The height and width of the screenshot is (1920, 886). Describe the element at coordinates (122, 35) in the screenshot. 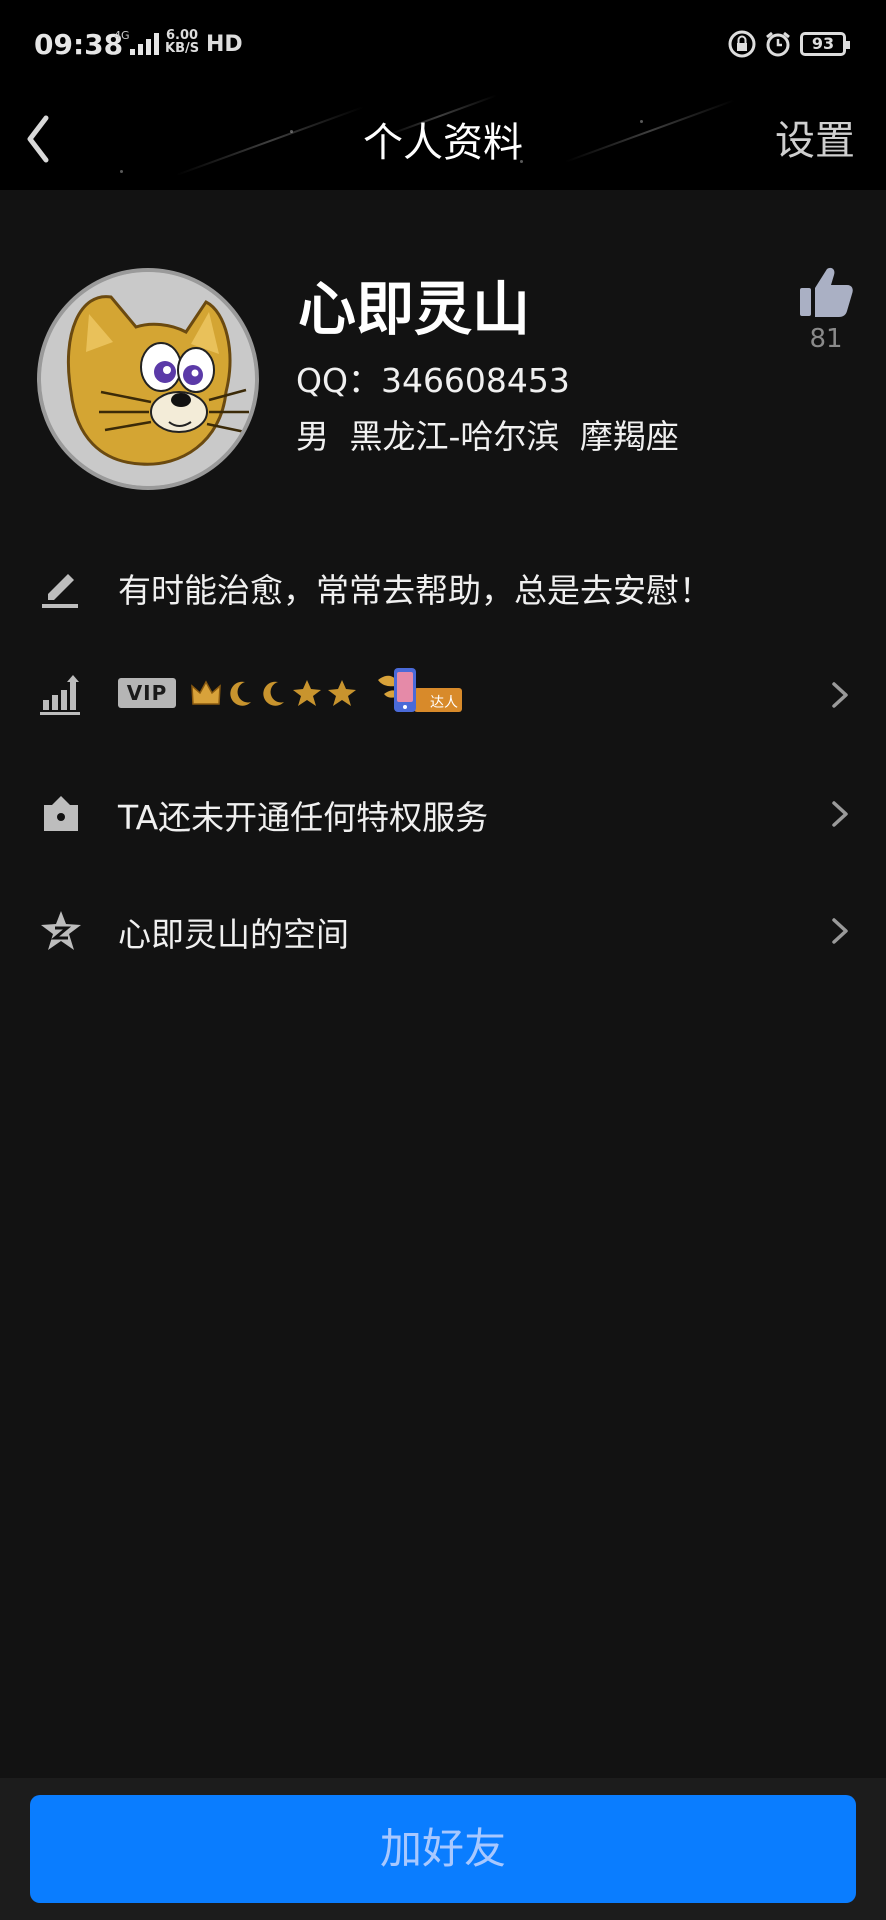

I see `network-type: 4G` at that location.